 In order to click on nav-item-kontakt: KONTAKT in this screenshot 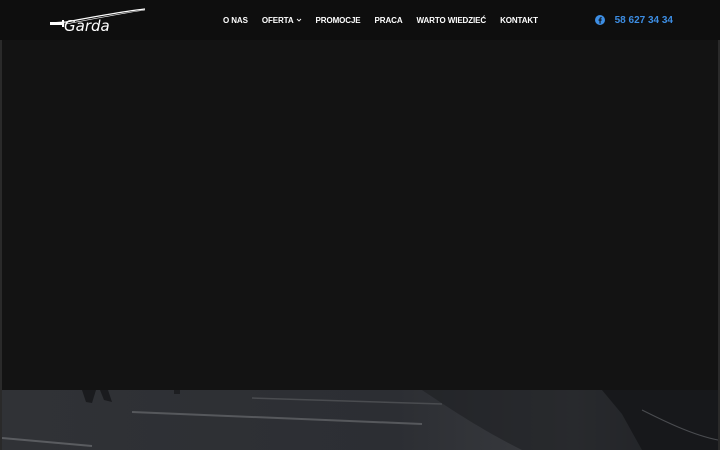, I will do `click(519, 20)`.